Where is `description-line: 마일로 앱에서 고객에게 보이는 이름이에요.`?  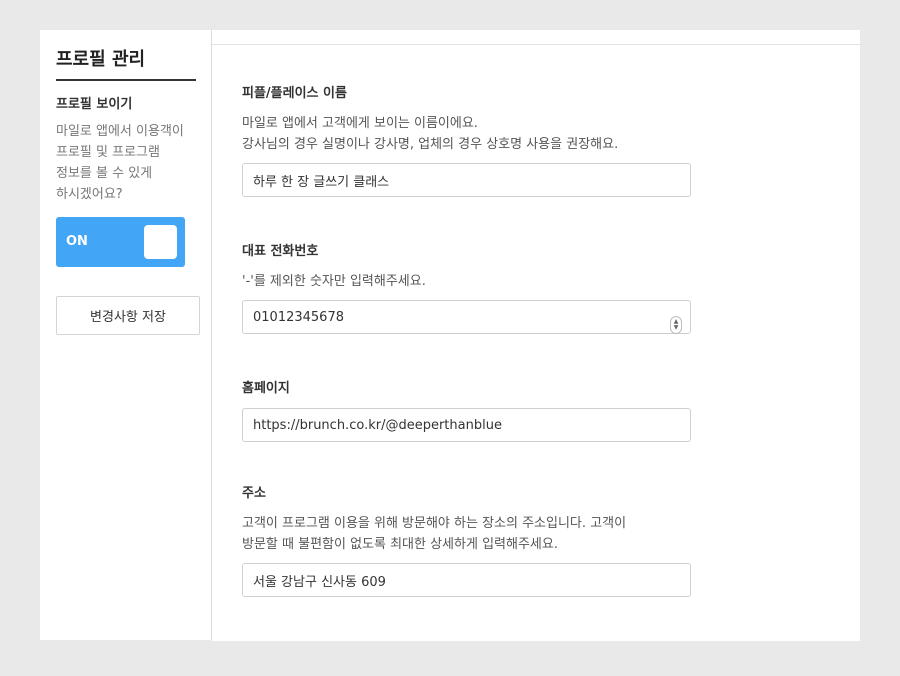 description-line: 마일로 앱에서 고객에게 보이는 이름이에요. is located at coordinates (360, 123).